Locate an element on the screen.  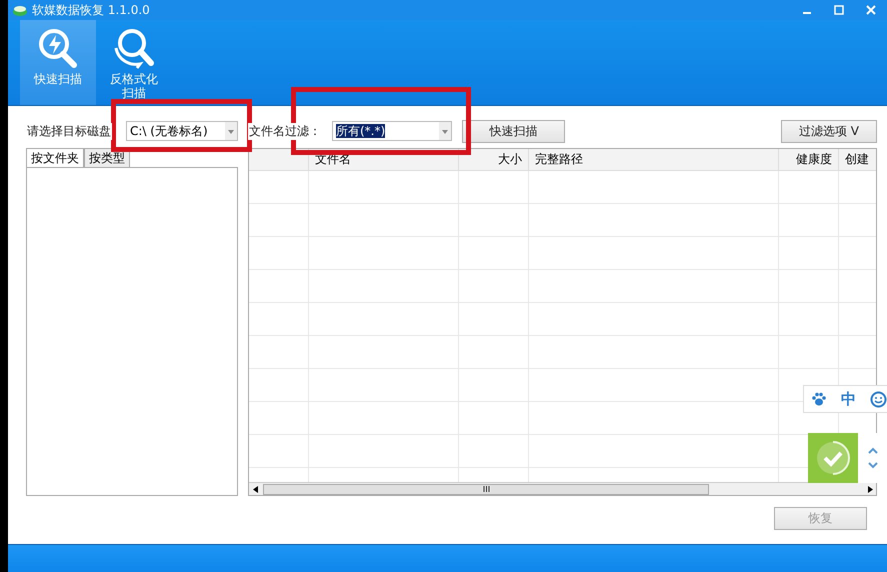
smiley-icon is located at coordinates (878, 399).